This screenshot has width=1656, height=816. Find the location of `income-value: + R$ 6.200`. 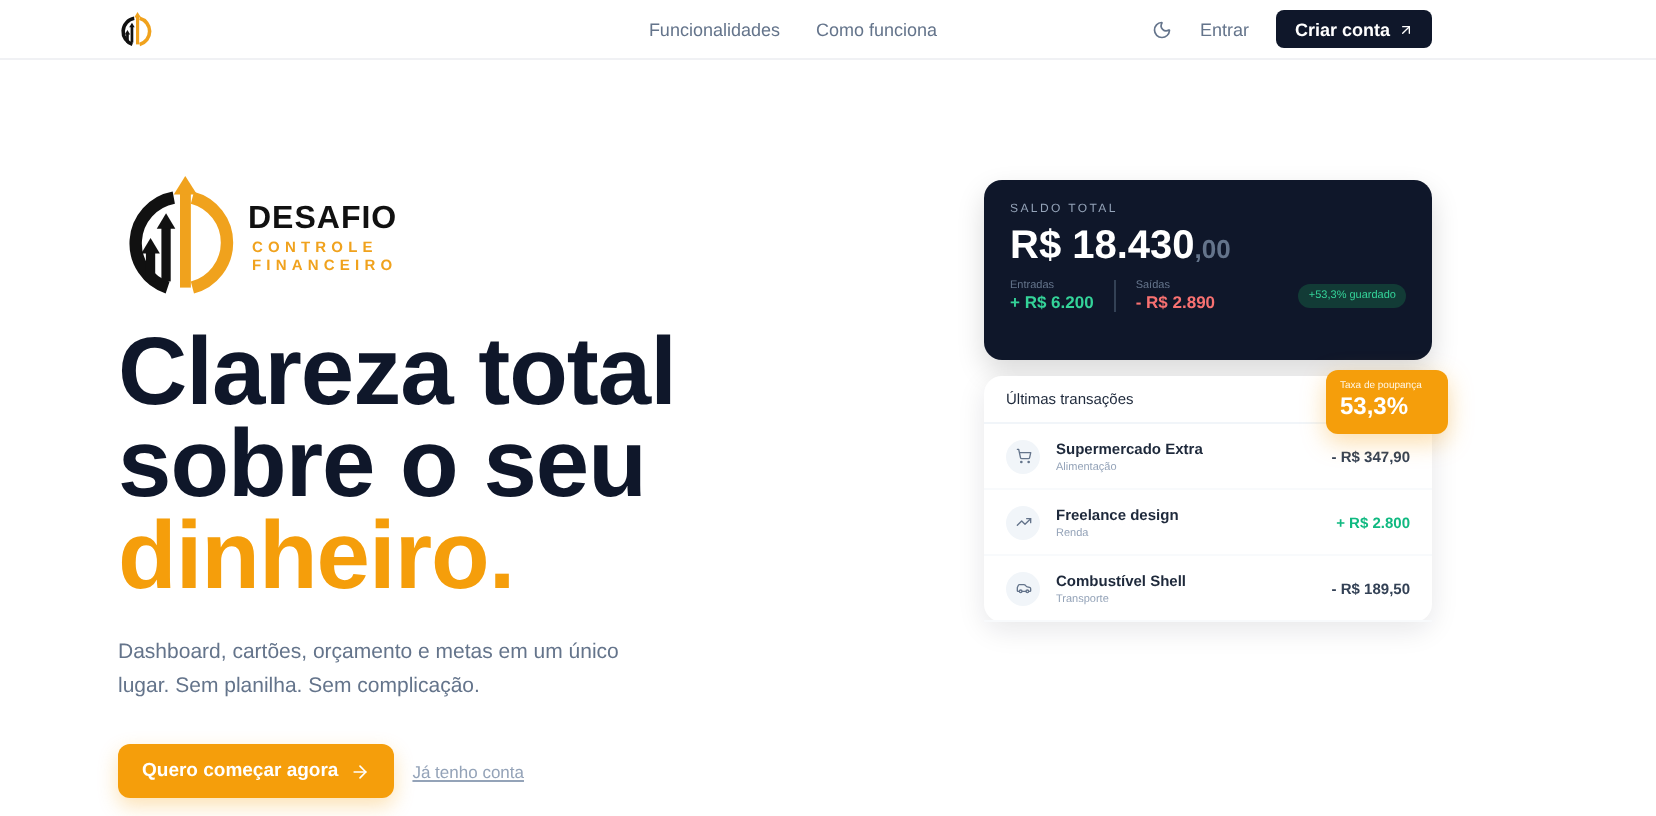

income-value: + R$ 6.200 is located at coordinates (1052, 302).